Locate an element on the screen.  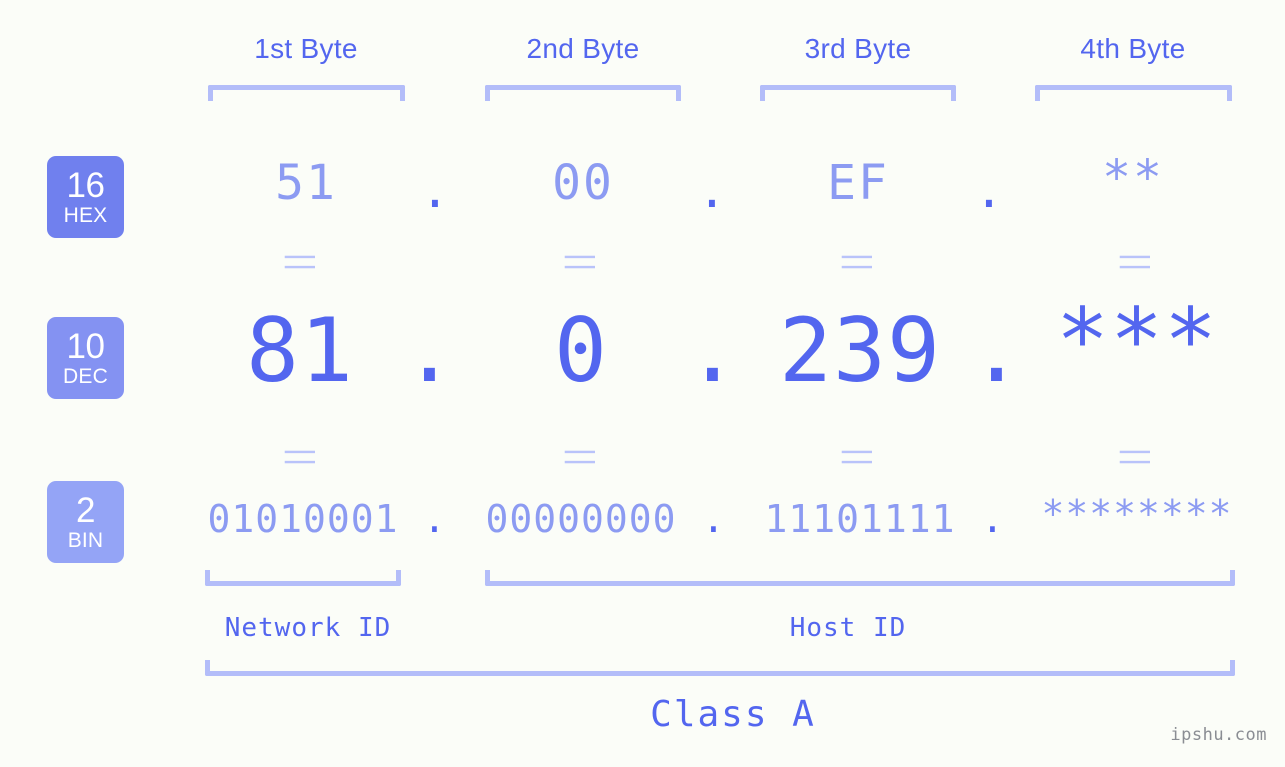
equals-connector-4-dec-bin: || is located at coordinates (1136, 457).